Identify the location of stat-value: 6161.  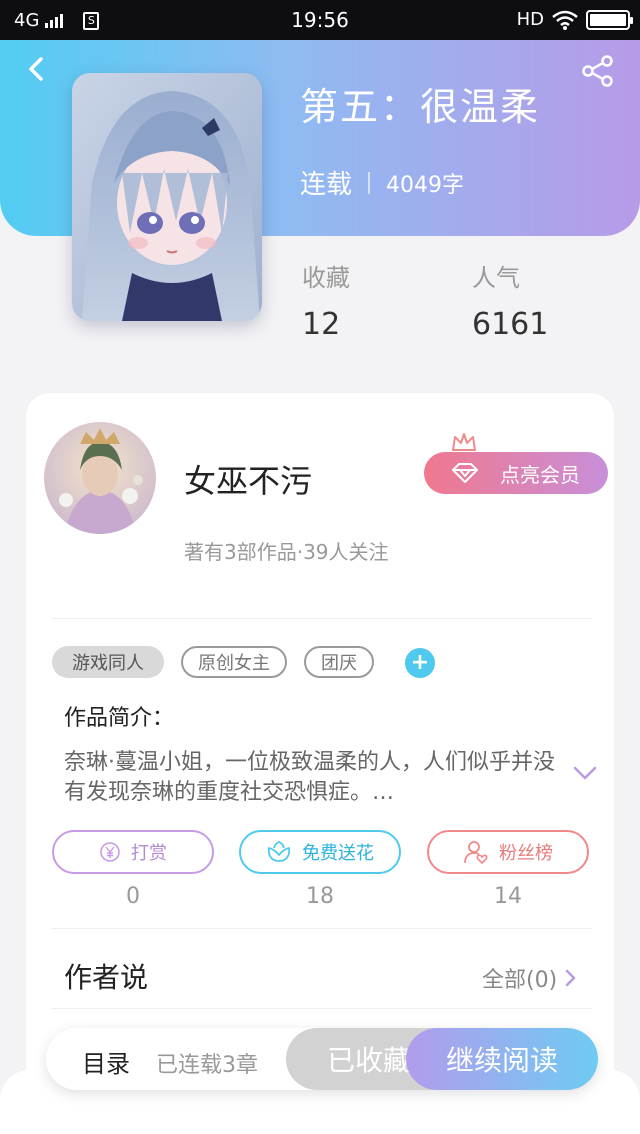
(510, 324).